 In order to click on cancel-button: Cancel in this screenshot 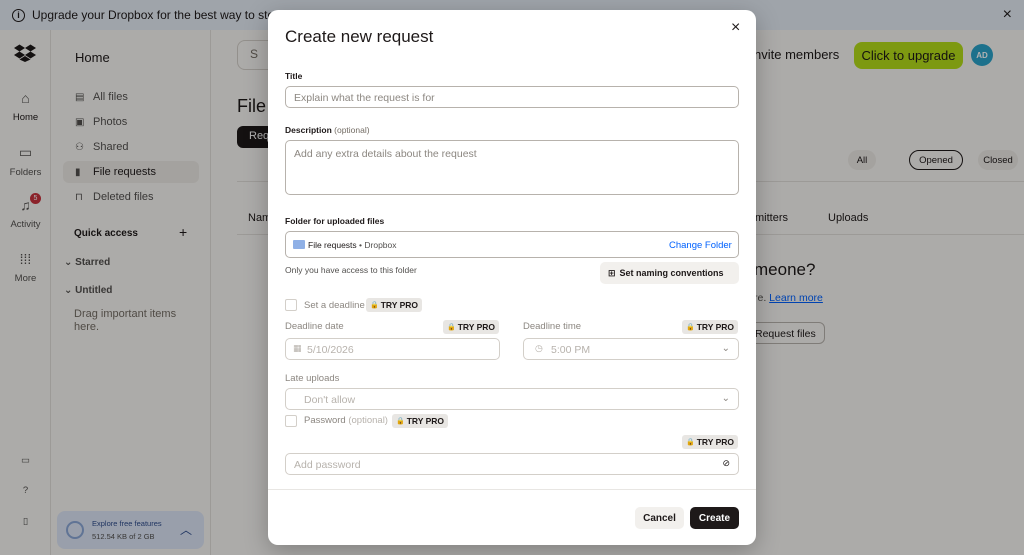, I will do `click(659, 518)`.